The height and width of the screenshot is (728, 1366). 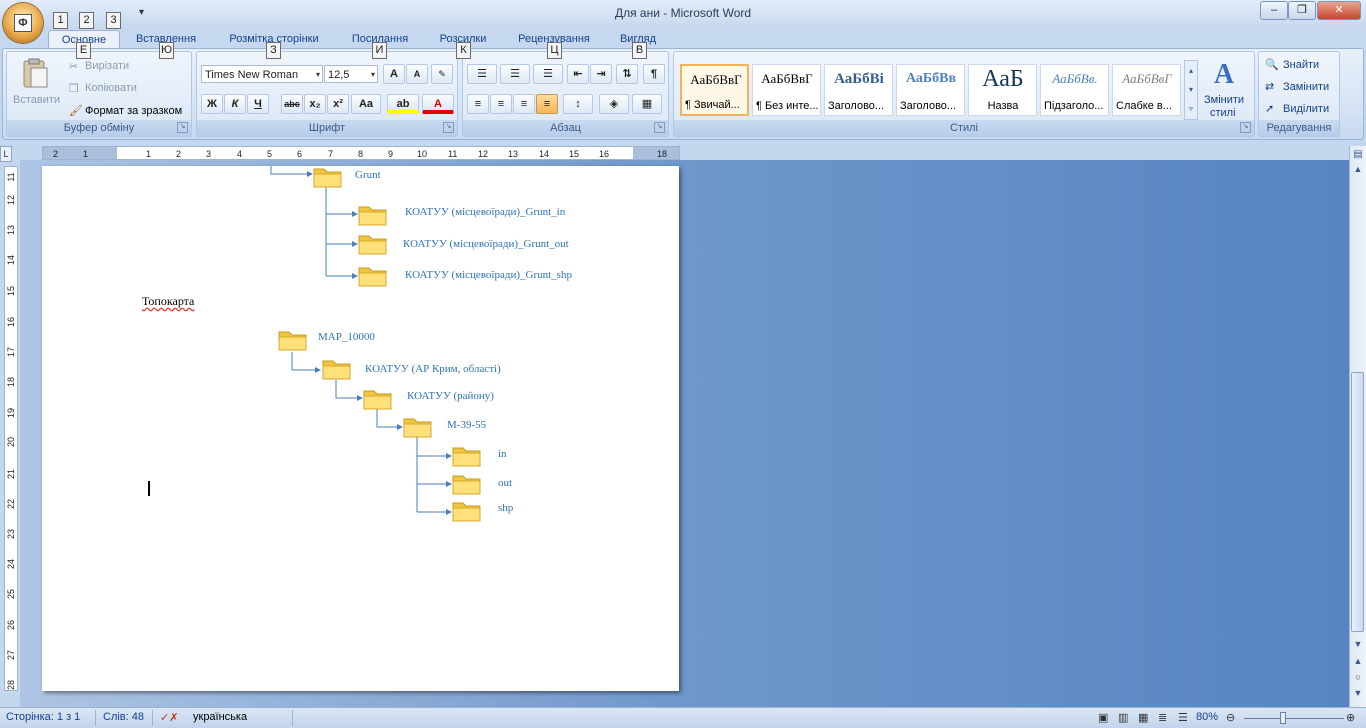 I want to click on underline-button: Ч, so click(x=258, y=104).